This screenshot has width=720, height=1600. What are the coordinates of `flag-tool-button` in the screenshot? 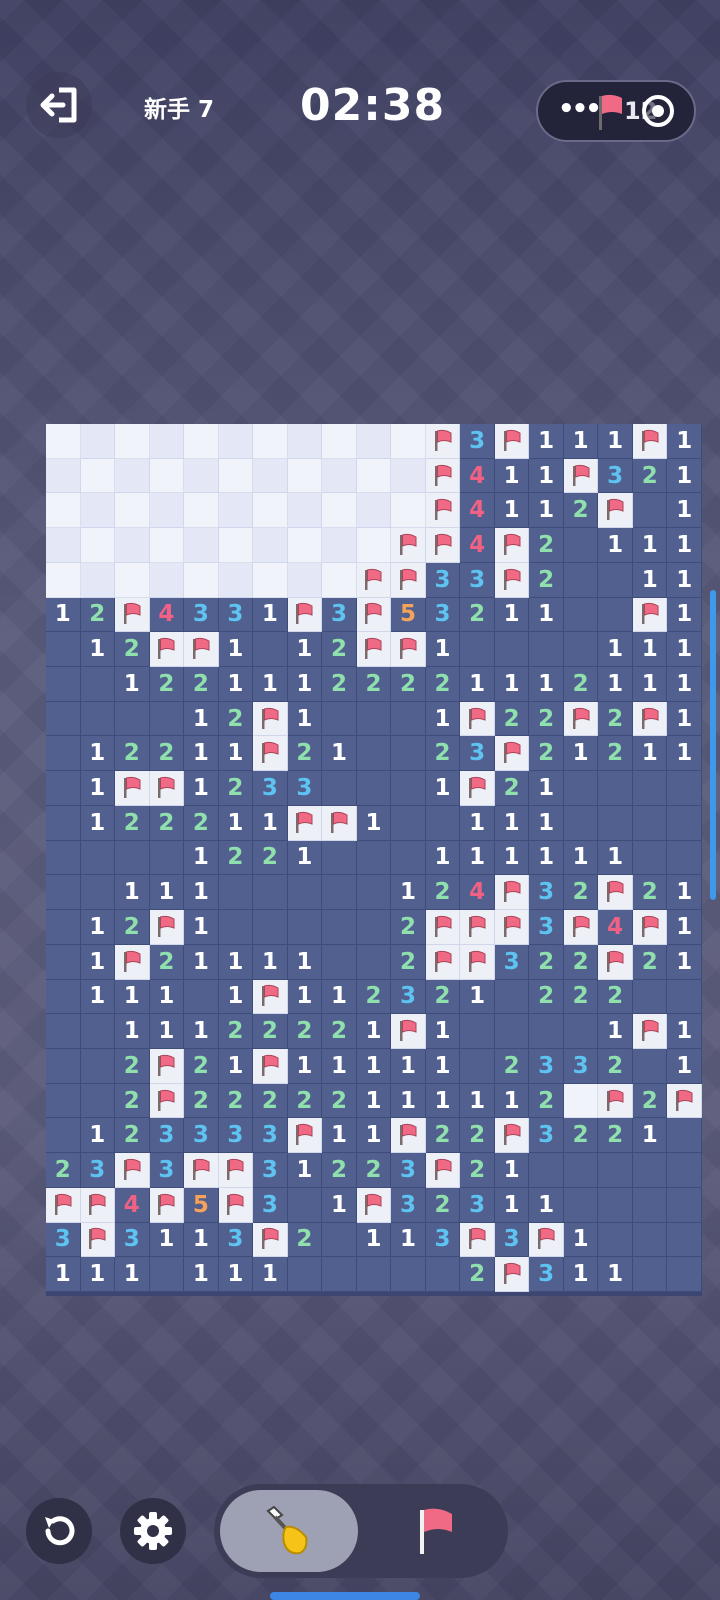 It's located at (435, 1531).